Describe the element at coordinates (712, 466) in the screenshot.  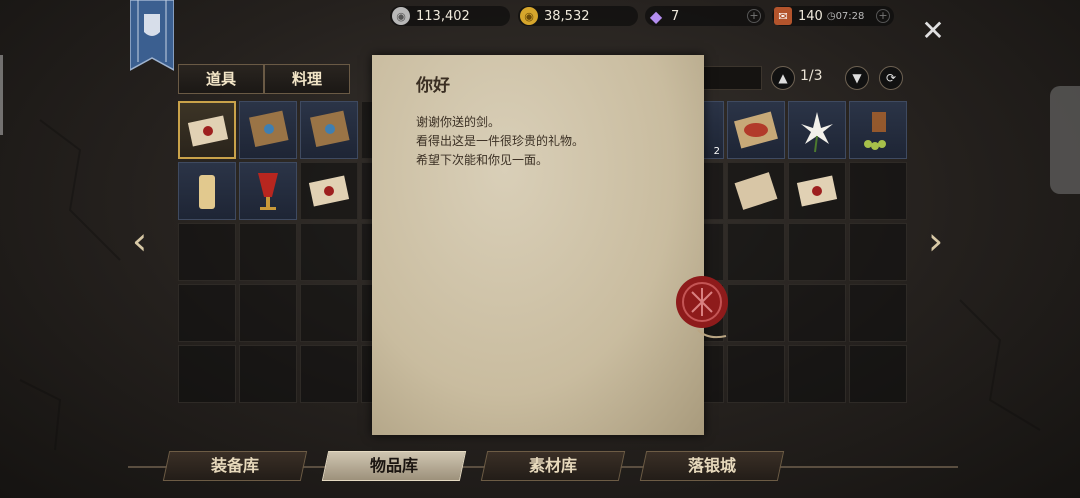
I see `tab-city: 落银城` at that location.